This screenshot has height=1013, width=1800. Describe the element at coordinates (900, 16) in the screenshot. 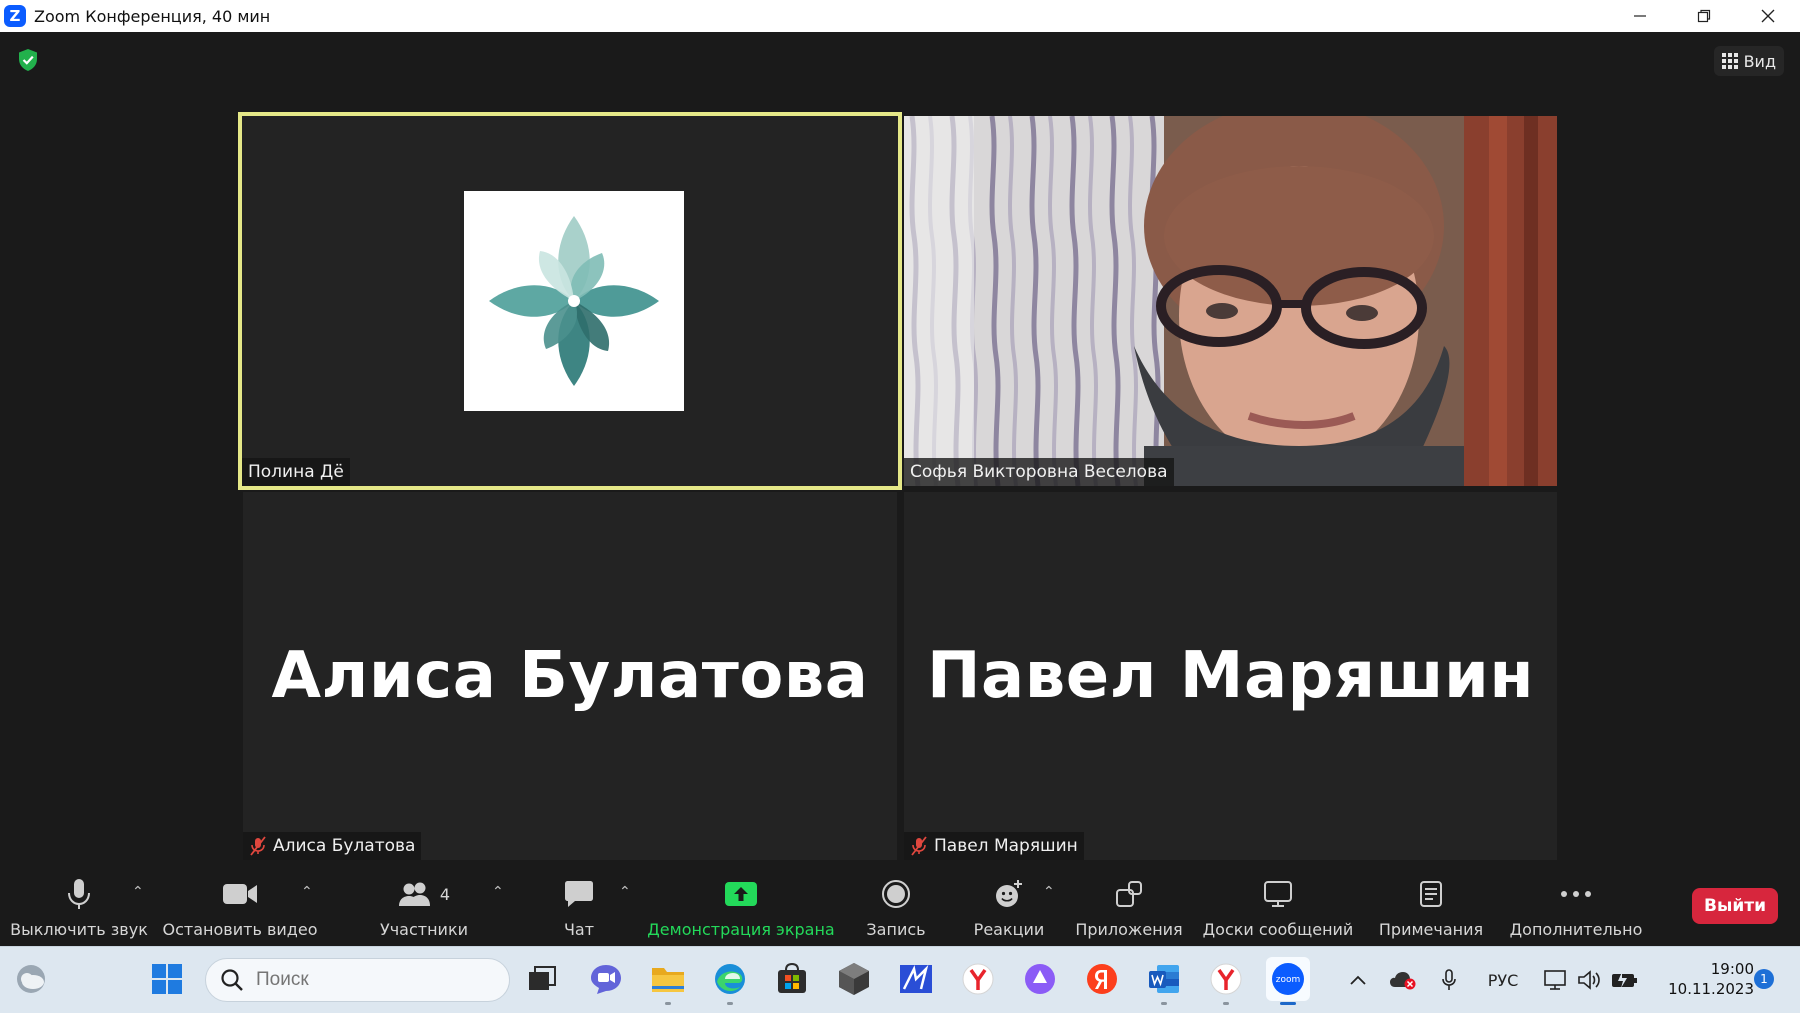

I see `title-bar: Z Zoom Конференция, 40 мин` at that location.